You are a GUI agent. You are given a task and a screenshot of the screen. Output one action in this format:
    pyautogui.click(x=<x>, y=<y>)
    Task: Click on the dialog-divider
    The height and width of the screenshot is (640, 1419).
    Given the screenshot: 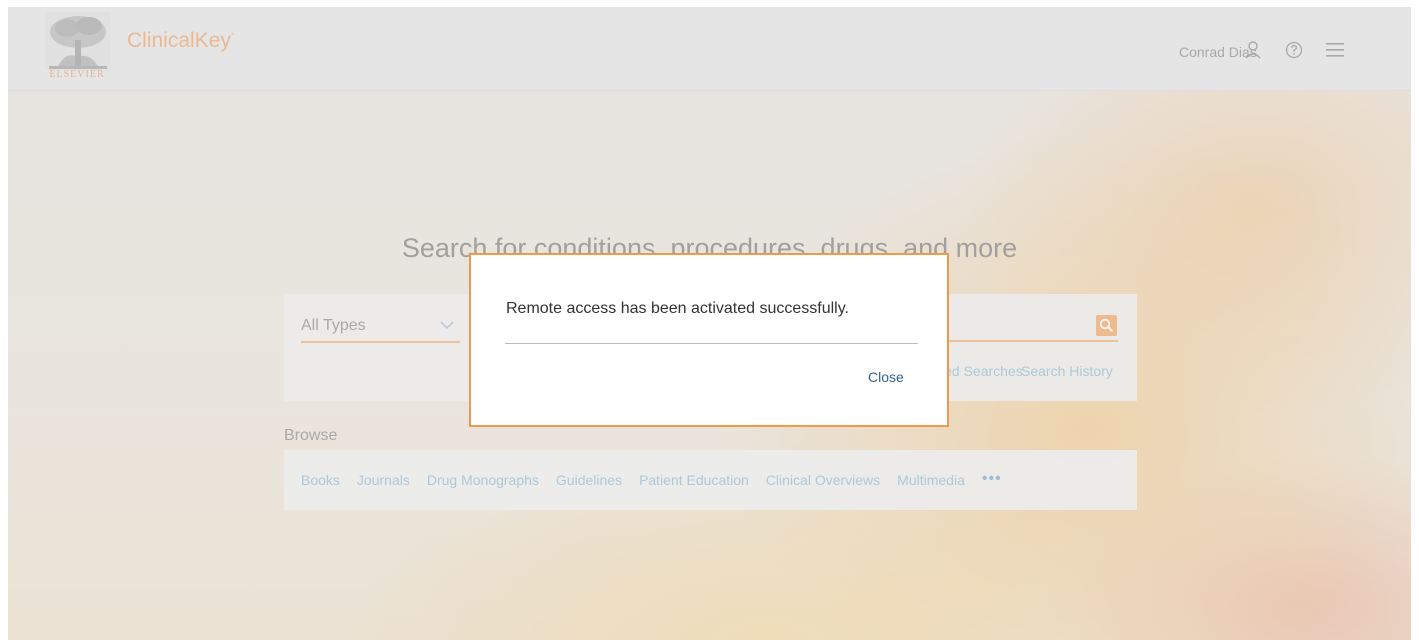 What is the action you would take?
    pyautogui.click(x=711, y=343)
    